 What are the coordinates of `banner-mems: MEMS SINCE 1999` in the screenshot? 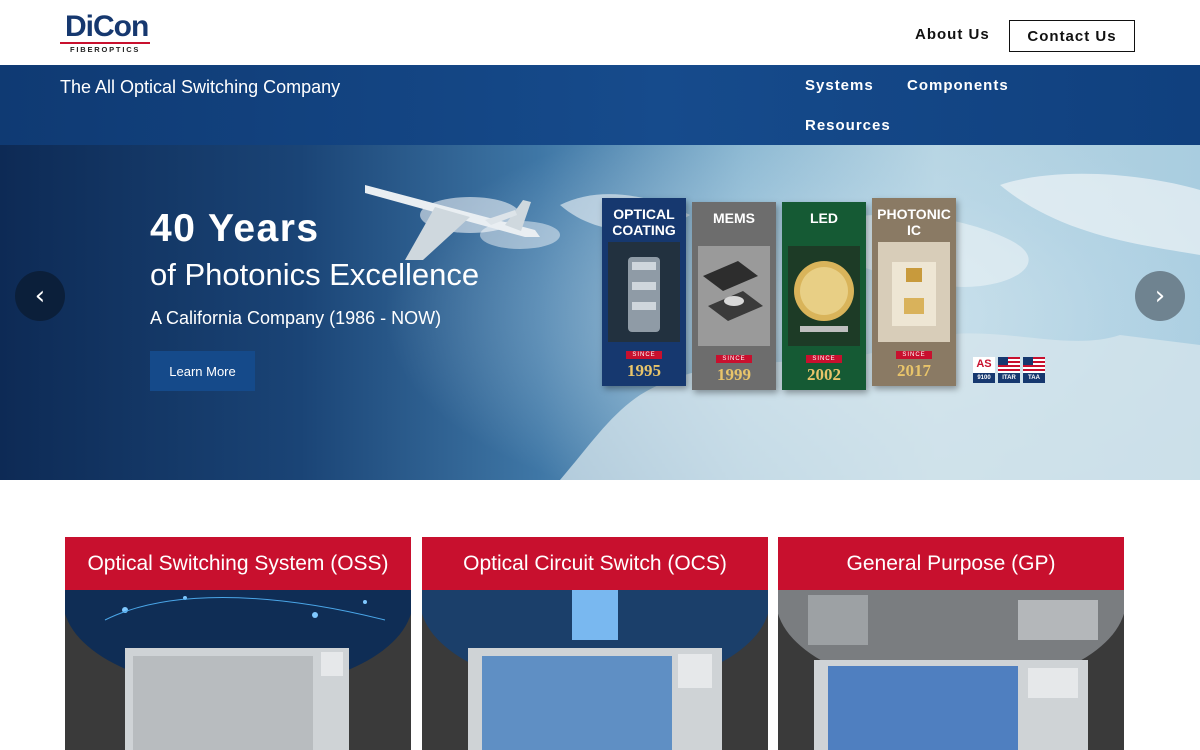 It's located at (734, 296).